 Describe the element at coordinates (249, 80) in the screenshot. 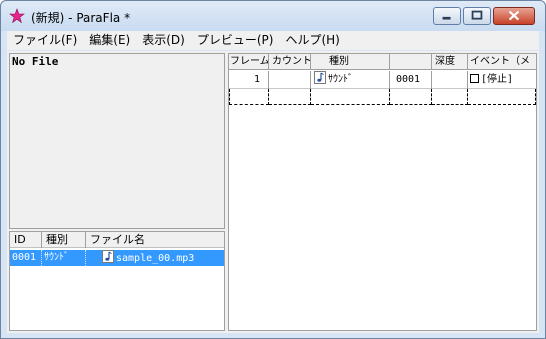

I see `timeline-cell-frame: 1` at that location.